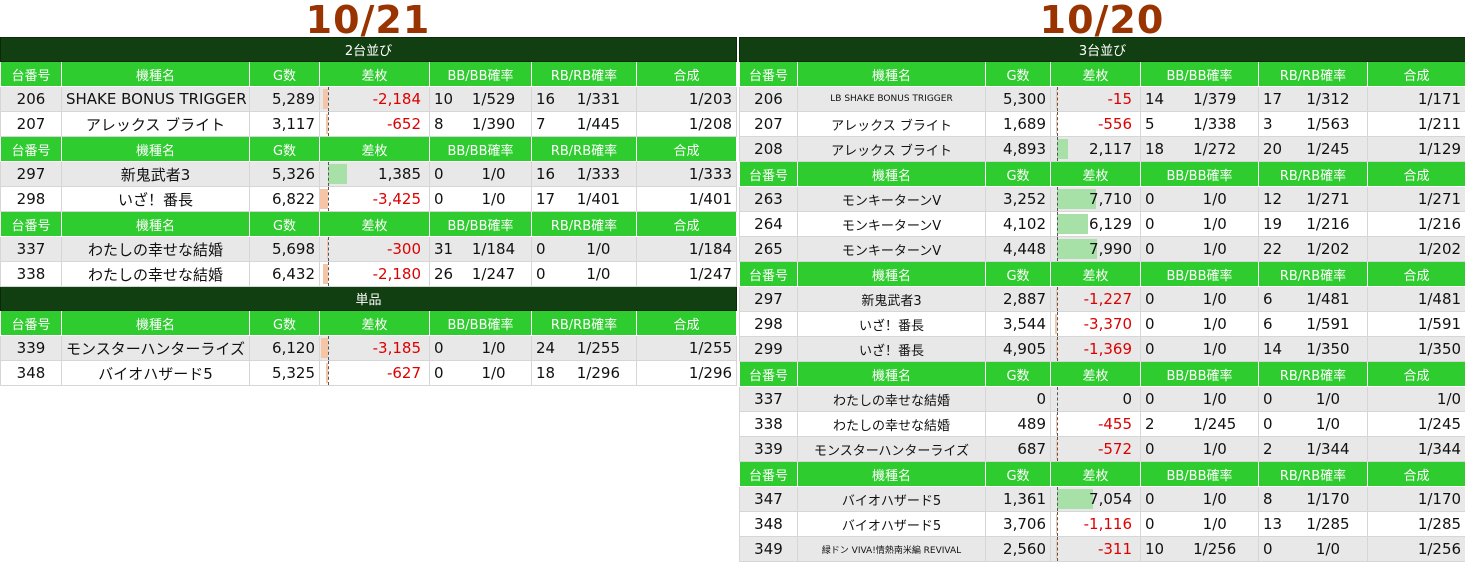 The width and height of the screenshot is (1465, 563). What do you see at coordinates (1415, 99) in the screenshot?
I see `combined-rate: 1/171` at bounding box center [1415, 99].